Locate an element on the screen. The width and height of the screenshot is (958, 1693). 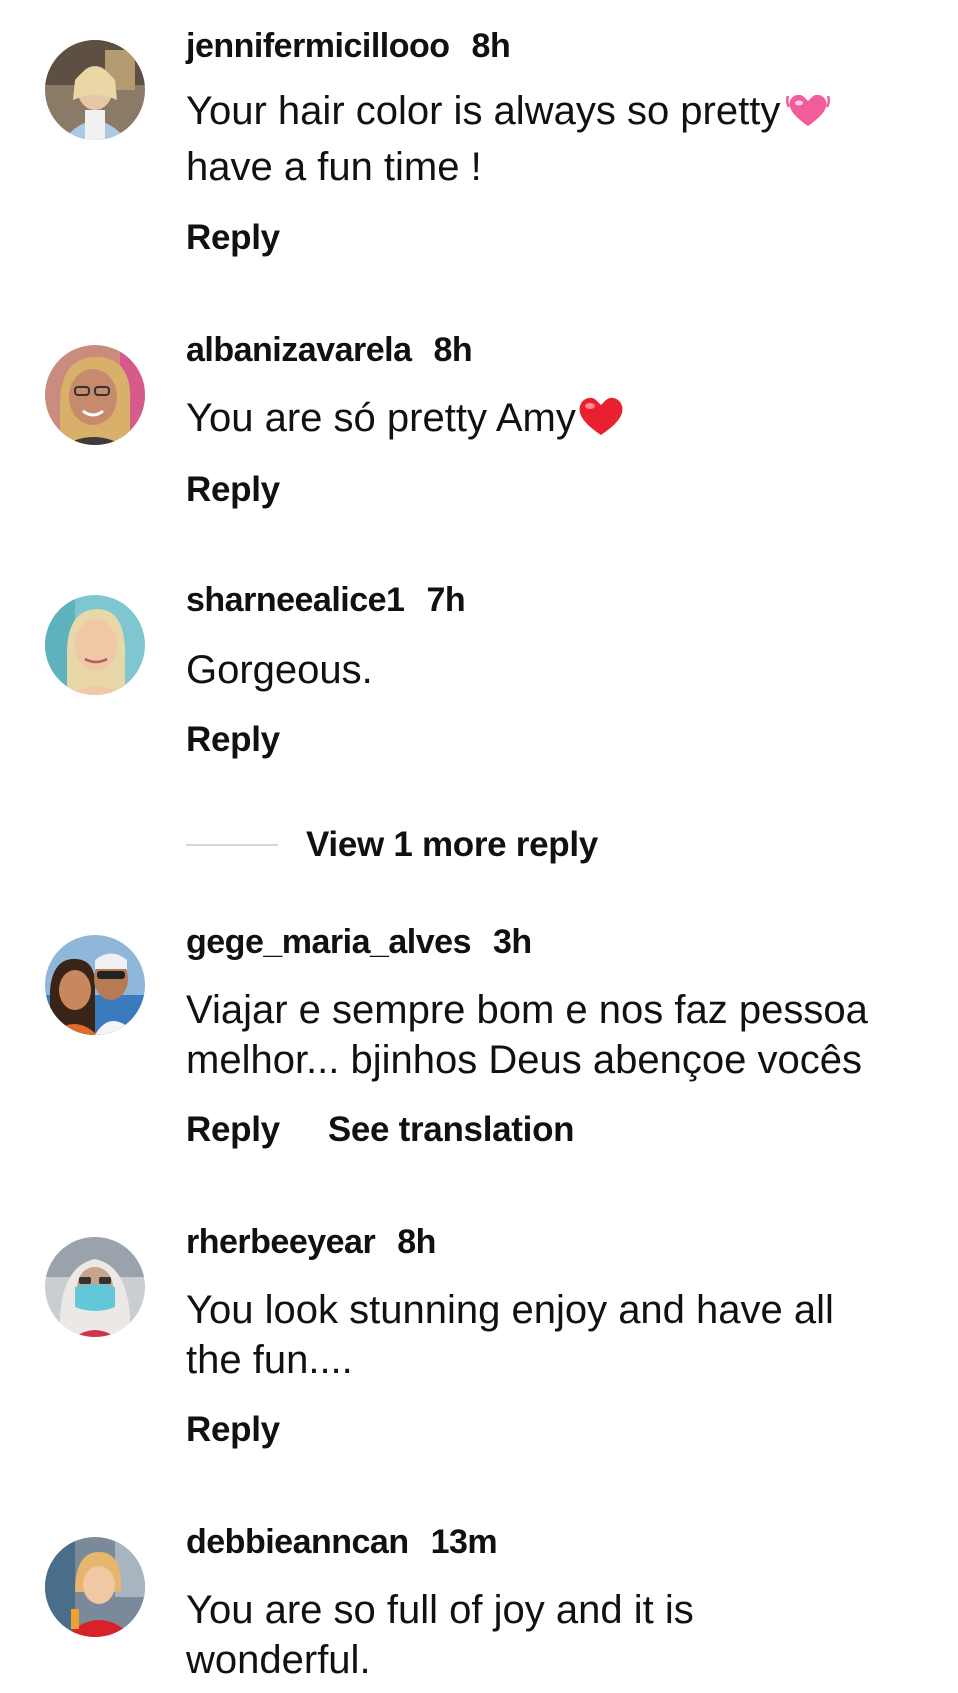
comment-text: You are só pretty Amy is located at coordinates (556, 421).